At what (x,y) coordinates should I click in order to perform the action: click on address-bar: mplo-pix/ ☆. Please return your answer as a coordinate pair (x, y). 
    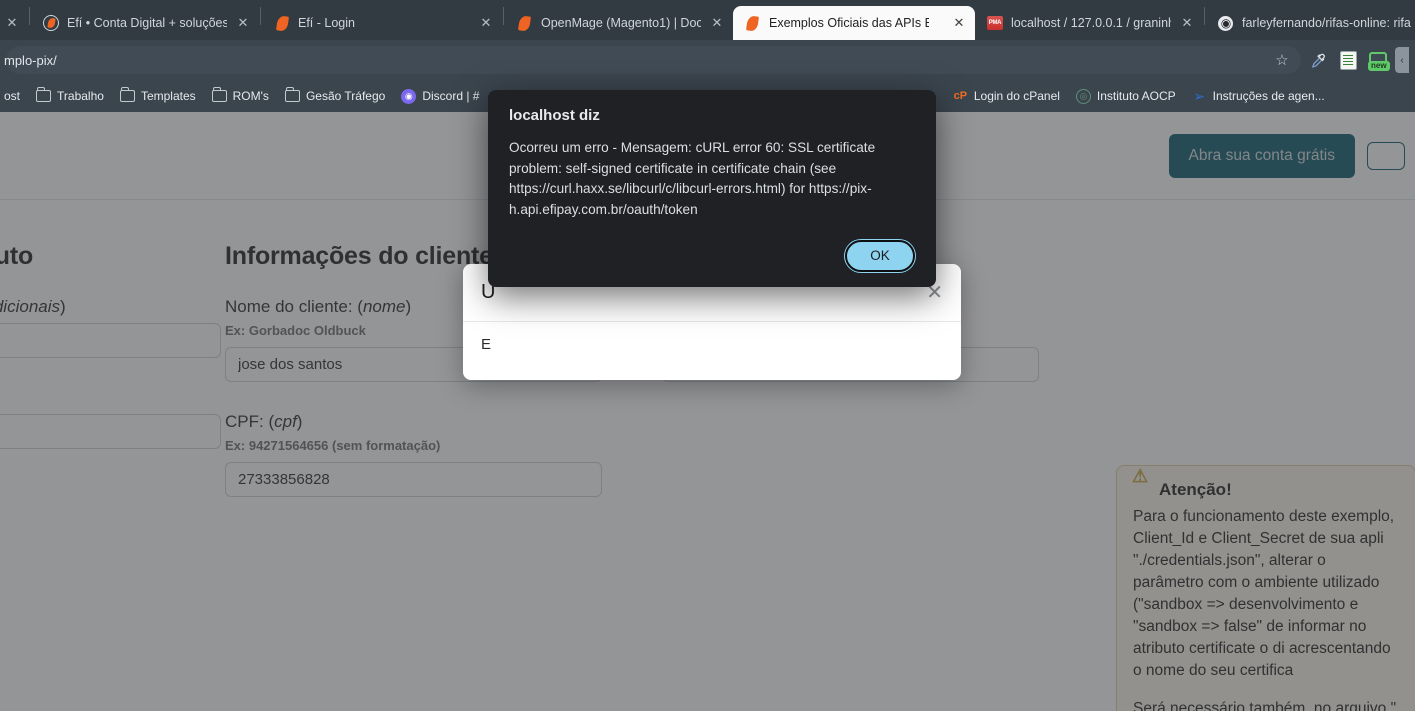
    Looking at the image, I should click on (652, 60).